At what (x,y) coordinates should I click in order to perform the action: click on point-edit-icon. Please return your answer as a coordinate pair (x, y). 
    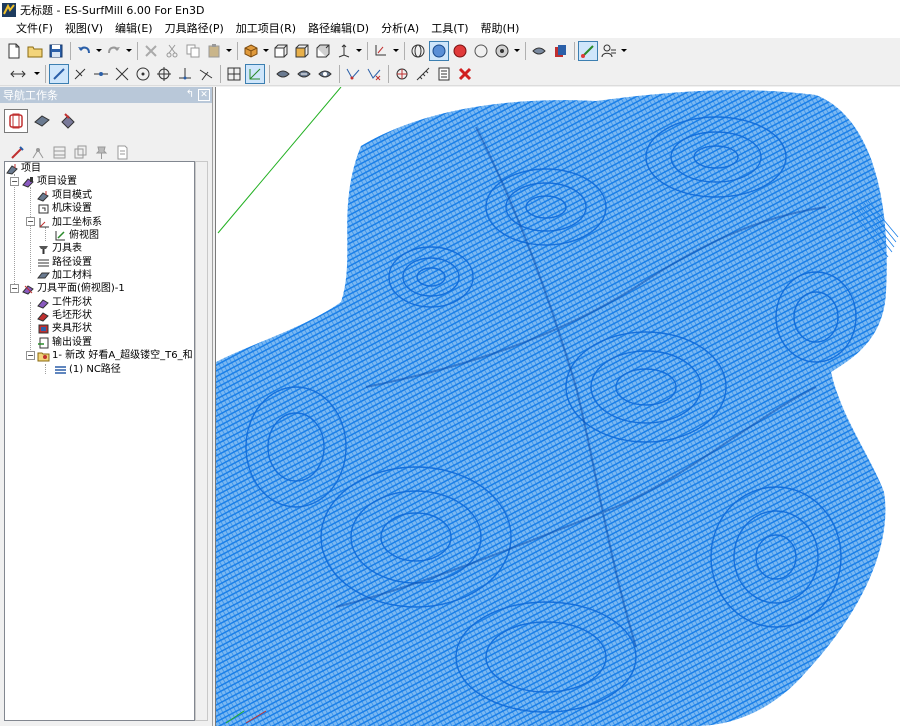
    Looking at the image, I should click on (353, 74).